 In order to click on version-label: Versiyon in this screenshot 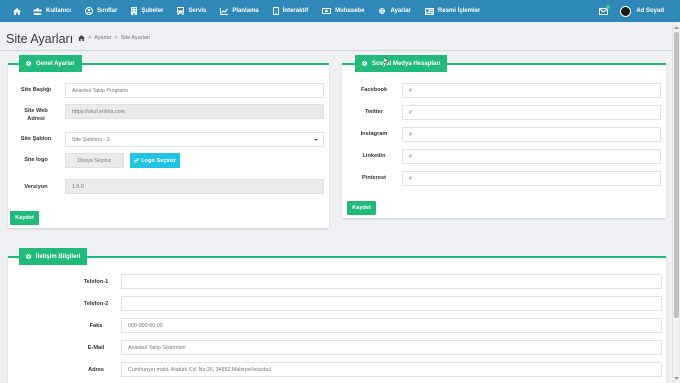, I will do `click(36, 187)`.